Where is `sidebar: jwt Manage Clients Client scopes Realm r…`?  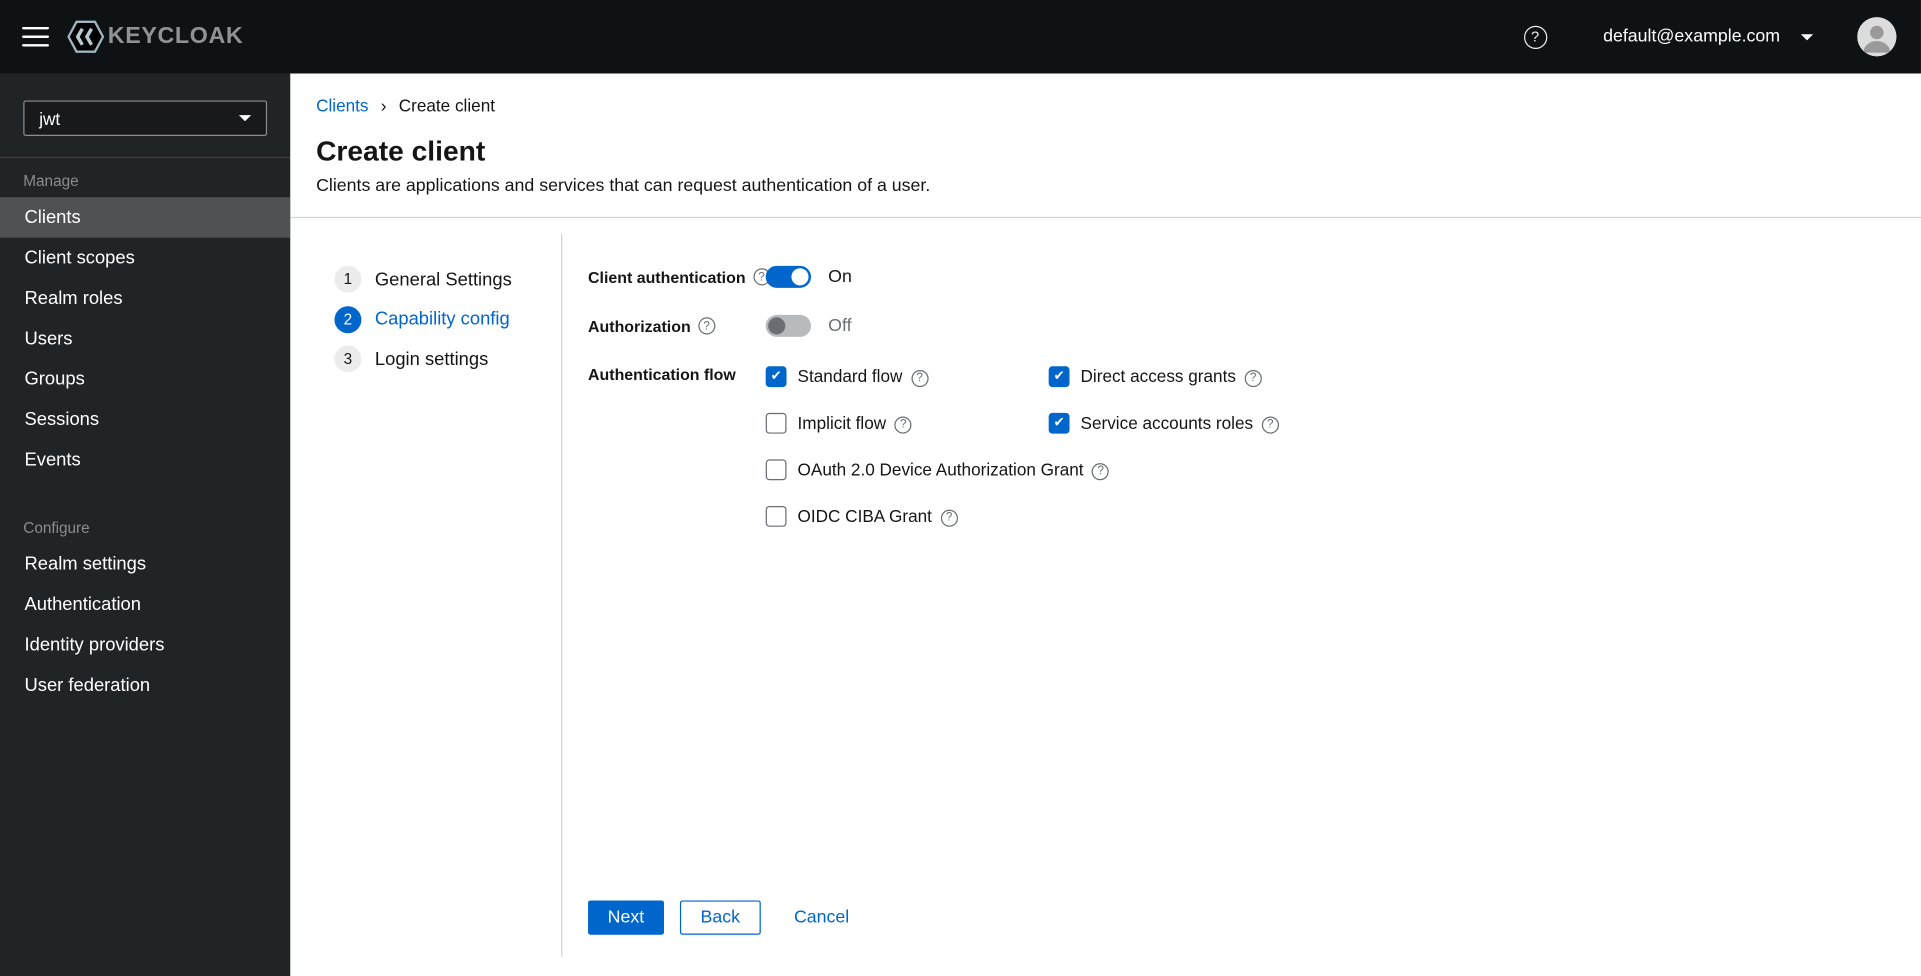
sidebar: jwt Manage Clients Client scopes Realm r… is located at coordinates (145, 524).